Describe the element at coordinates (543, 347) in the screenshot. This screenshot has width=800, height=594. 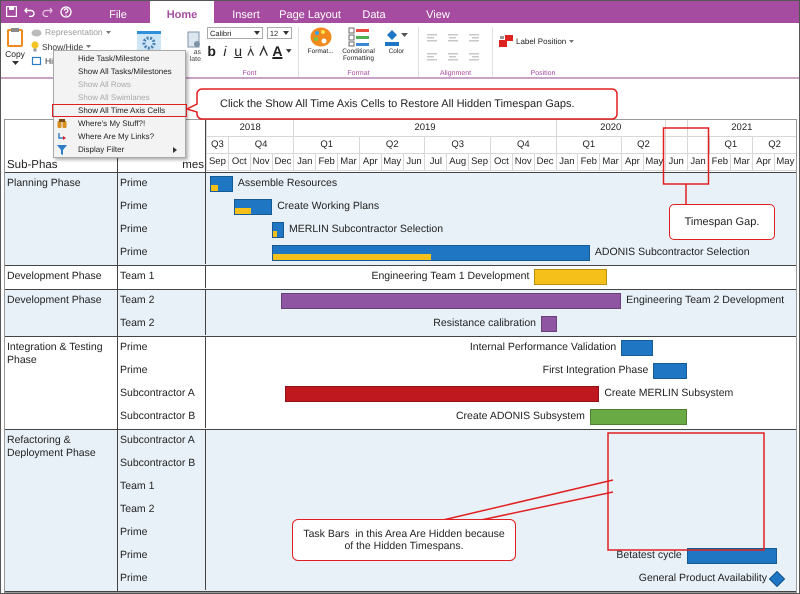
I see `task-label: Internal Performance Validation` at that location.